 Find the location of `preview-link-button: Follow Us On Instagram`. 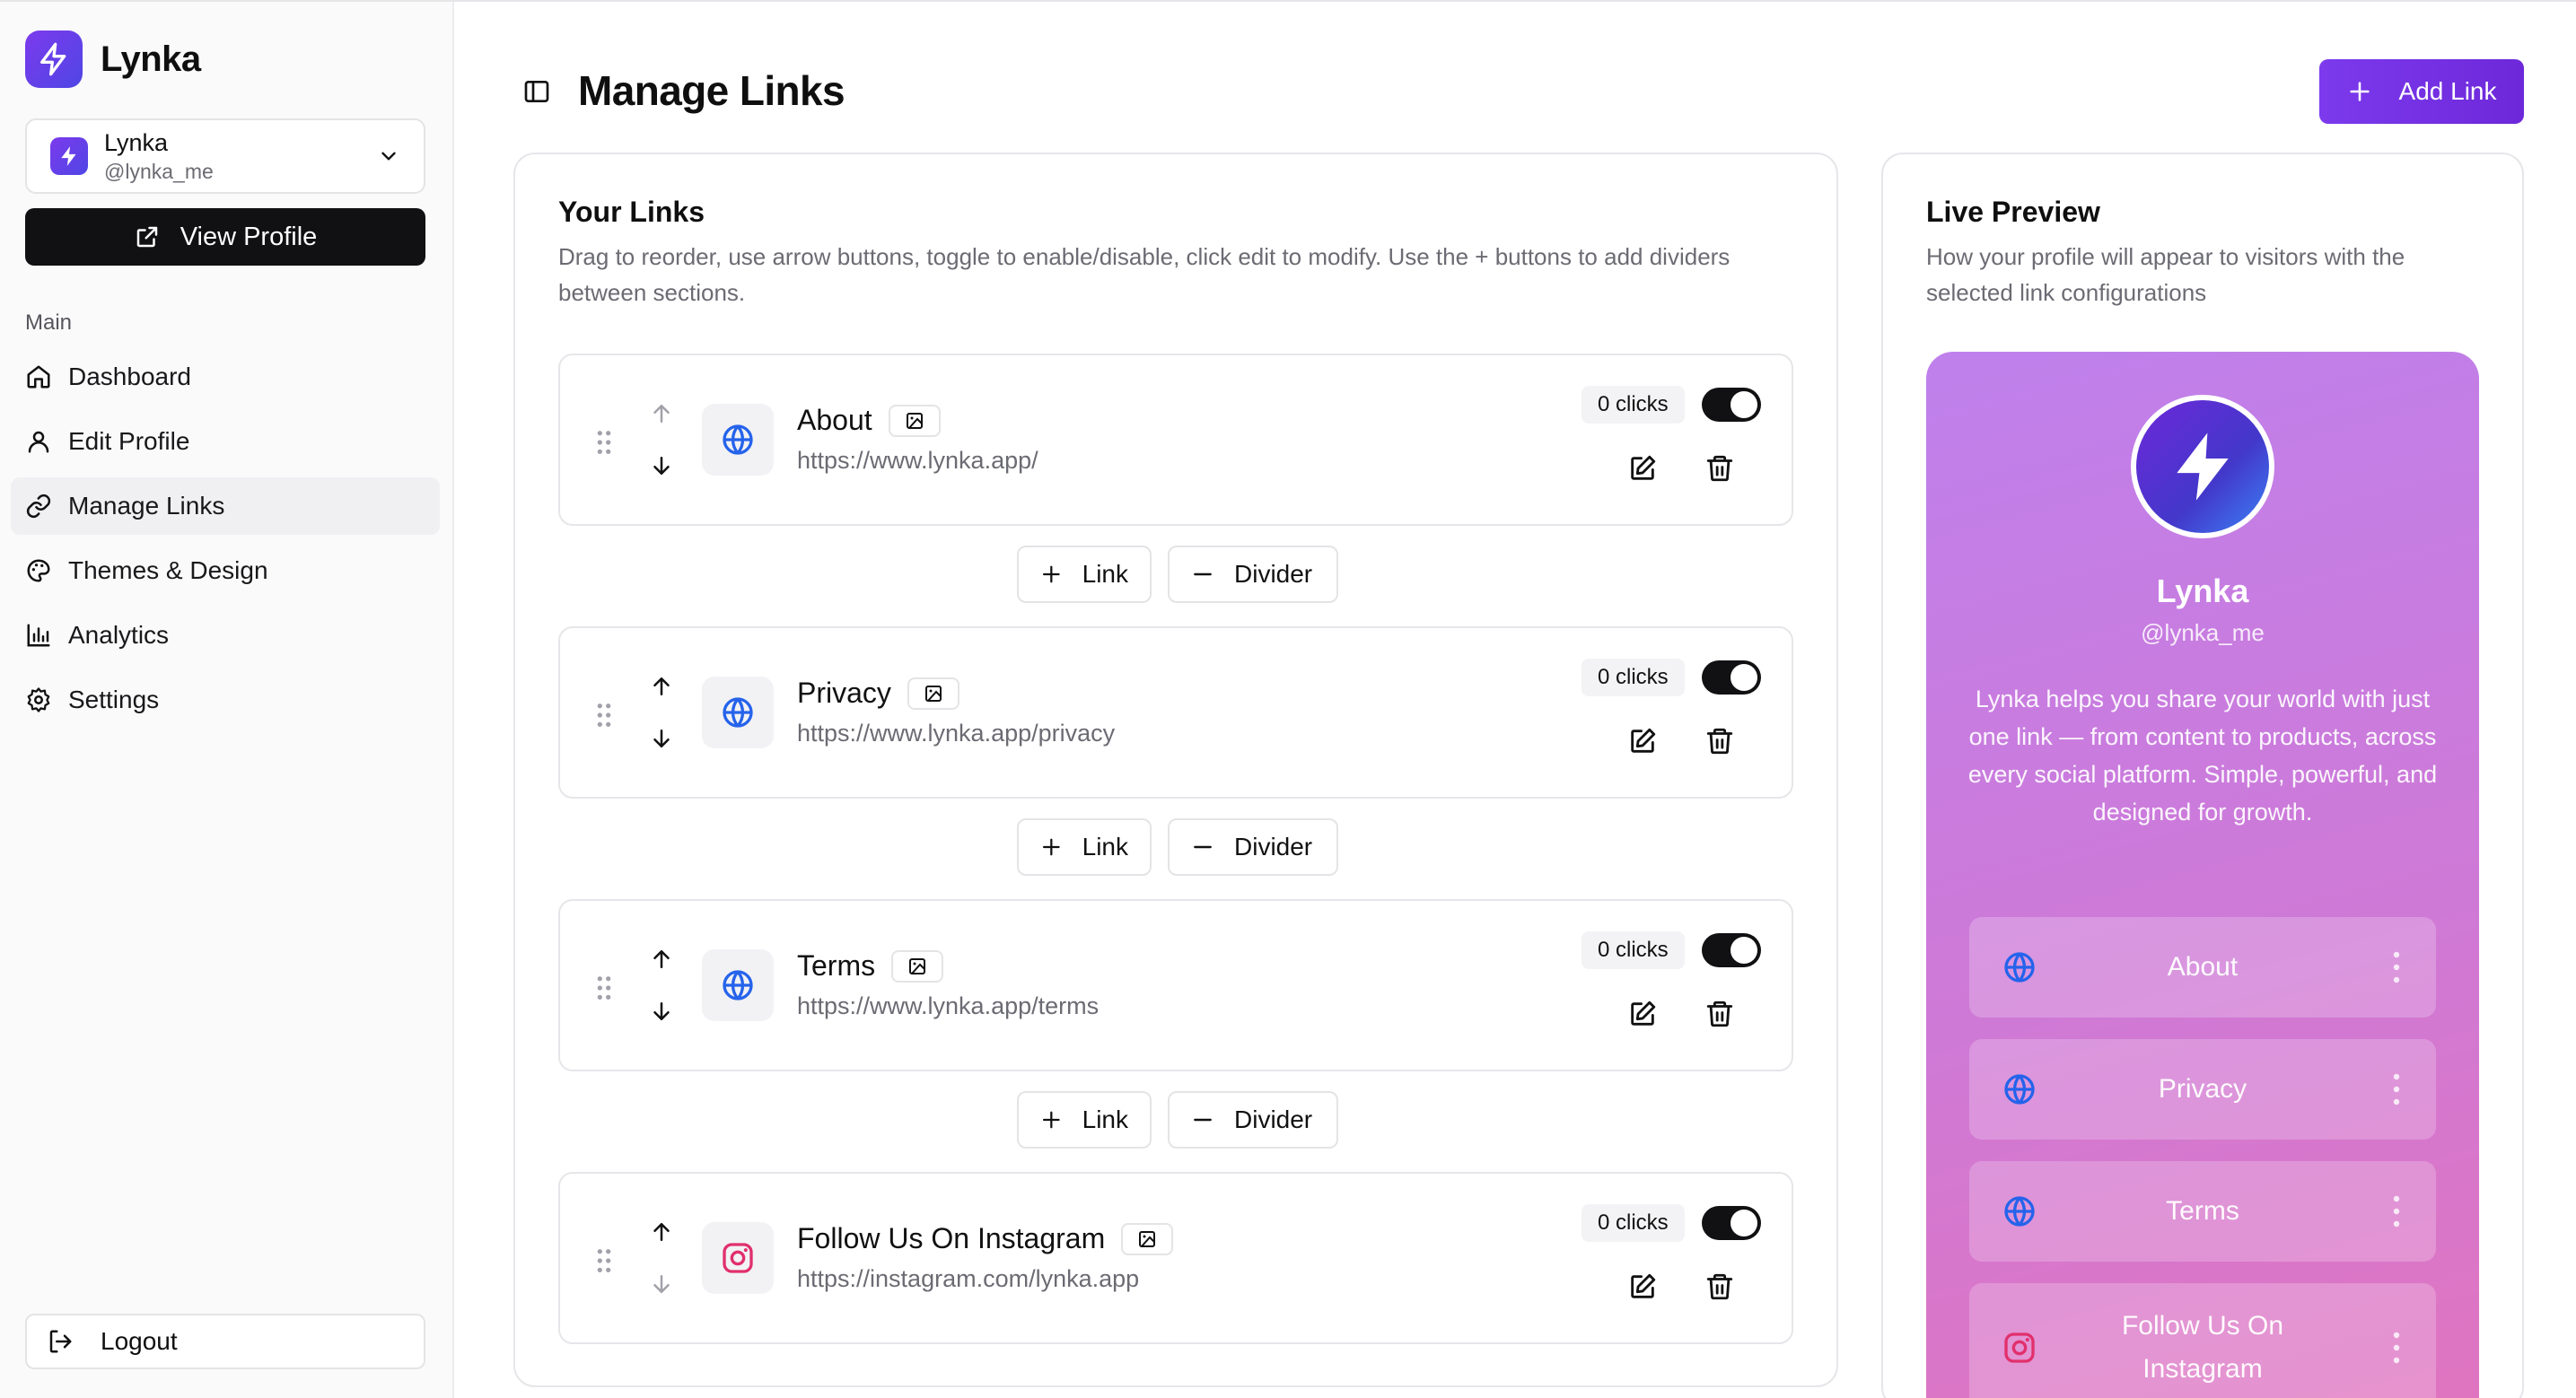

preview-link-button: Follow Us On Instagram is located at coordinates (2202, 1340).